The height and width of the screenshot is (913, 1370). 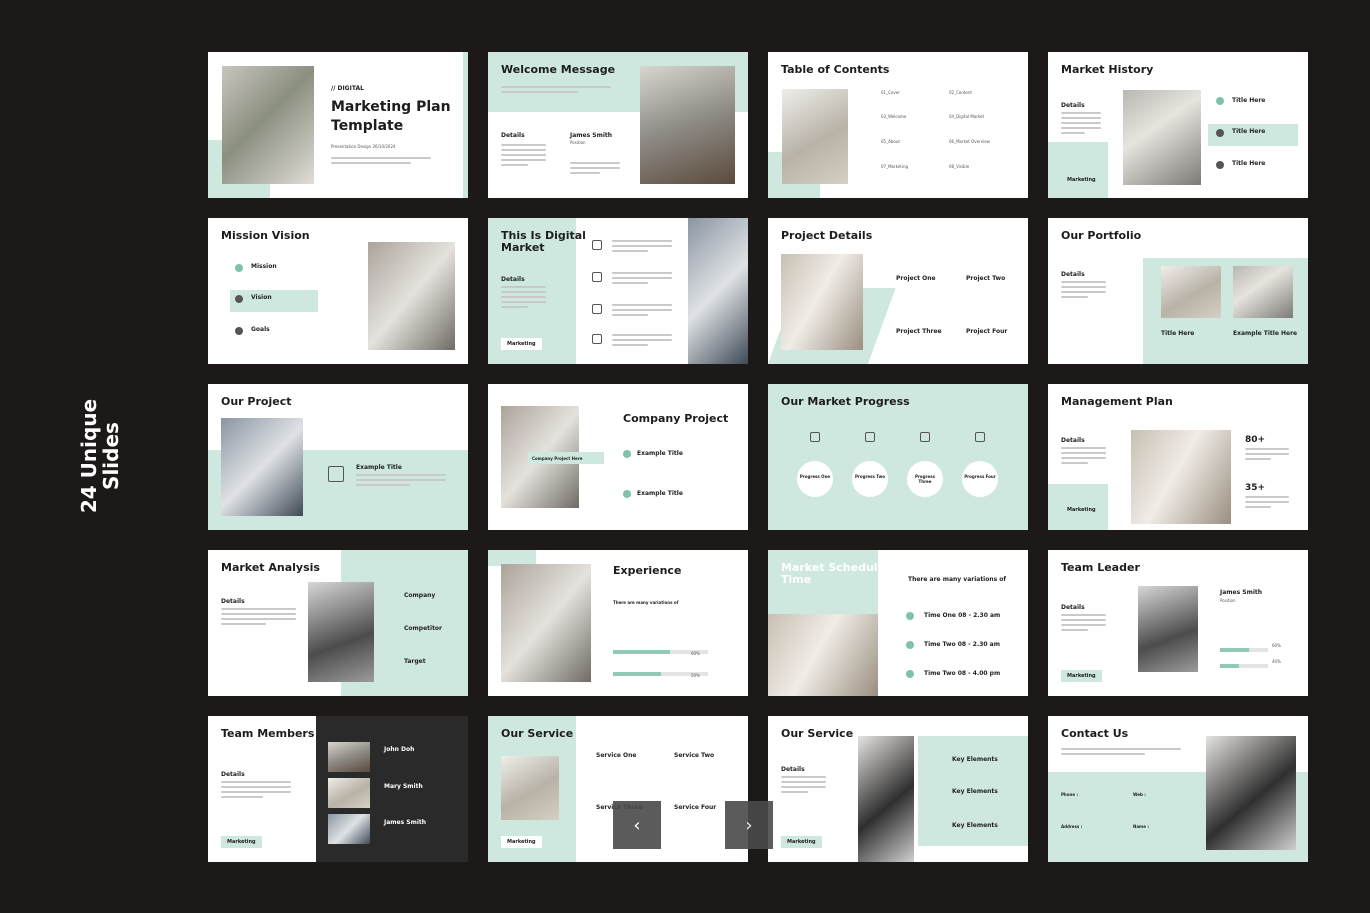 What do you see at coordinates (239, 299) in the screenshot?
I see `vision-icon` at bounding box center [239, 299].